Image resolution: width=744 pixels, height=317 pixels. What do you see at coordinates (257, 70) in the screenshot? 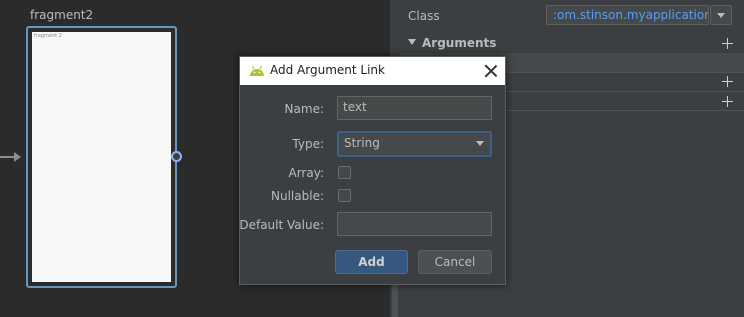
I see `android-icon` at bounding box center [257, 70].